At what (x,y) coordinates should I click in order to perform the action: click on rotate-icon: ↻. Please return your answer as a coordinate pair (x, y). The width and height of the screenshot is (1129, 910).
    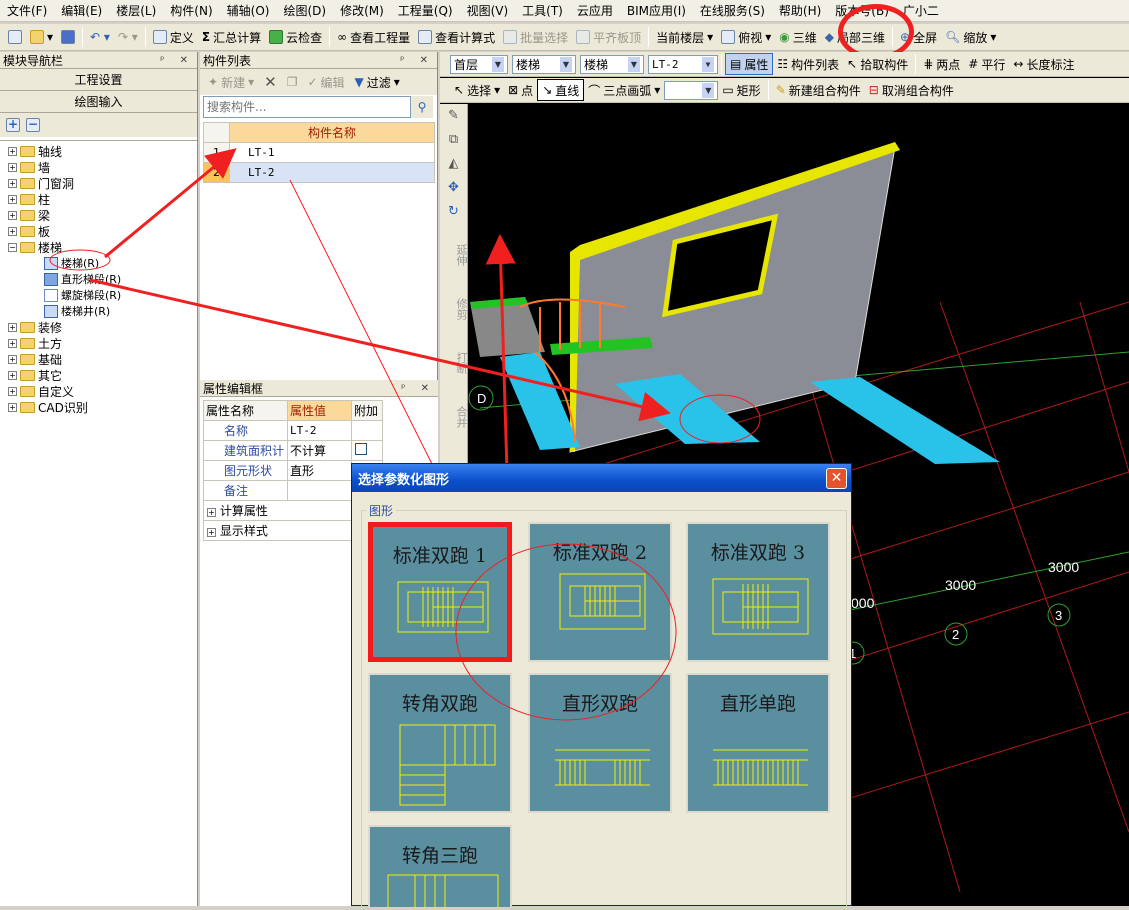
    Looking at the image, I should click on (453, 212).